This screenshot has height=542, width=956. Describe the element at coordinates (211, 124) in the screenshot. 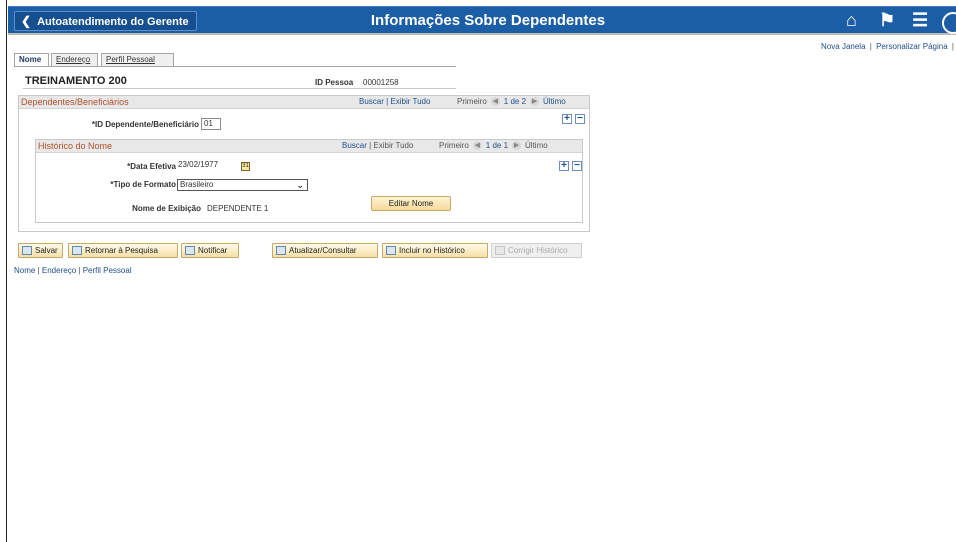

I see `dependent-id-field: 01` at that location.